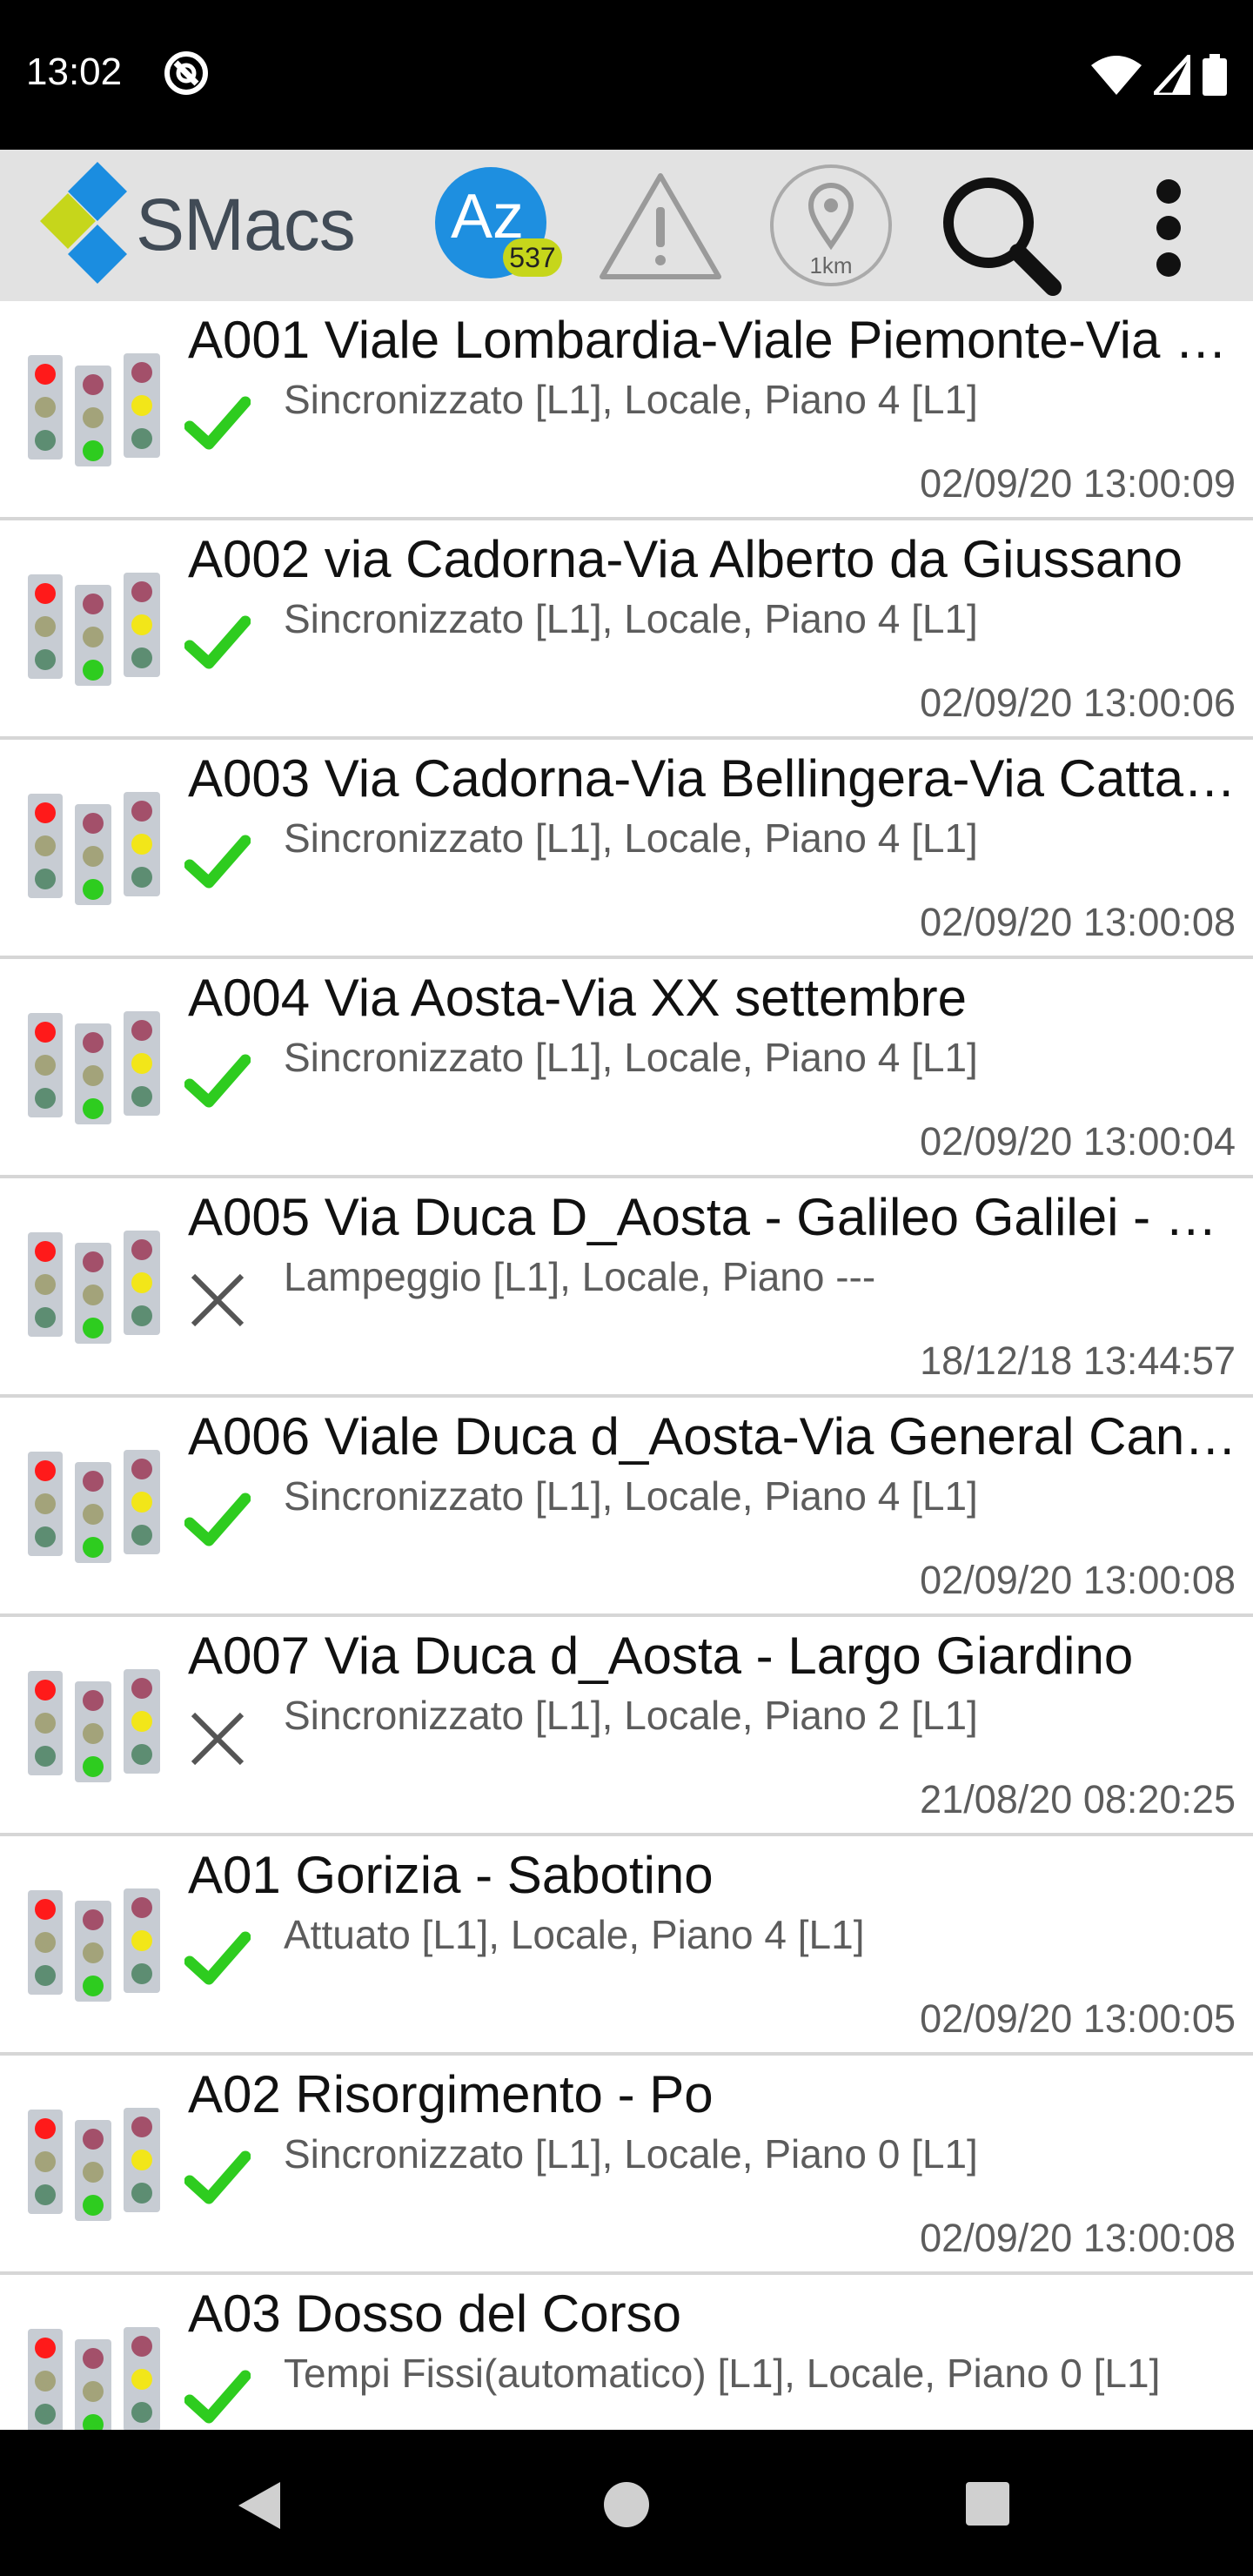 Image resolution: width=1253 pixels, height=2576 pixels. Describe the element at coordinates (246, 224) in the screenshot. I see `app-logo-text: SMacs` at that location.